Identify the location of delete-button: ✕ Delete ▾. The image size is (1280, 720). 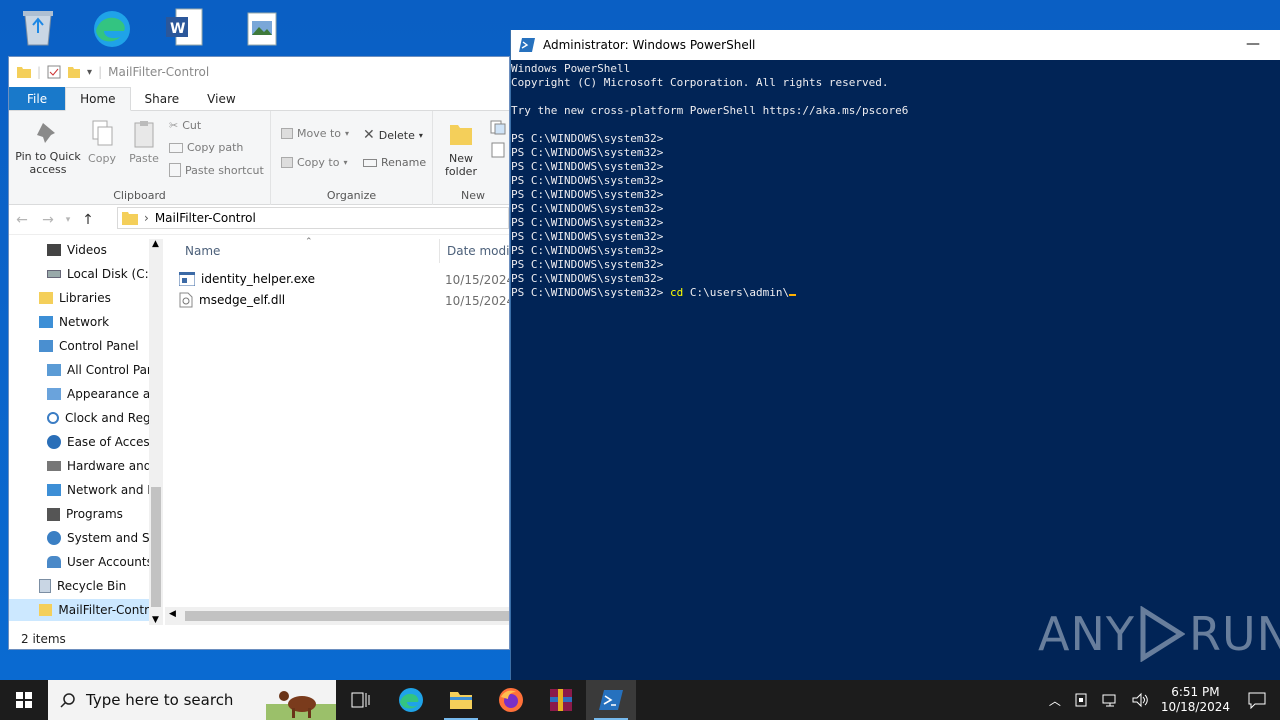
(393, 135).